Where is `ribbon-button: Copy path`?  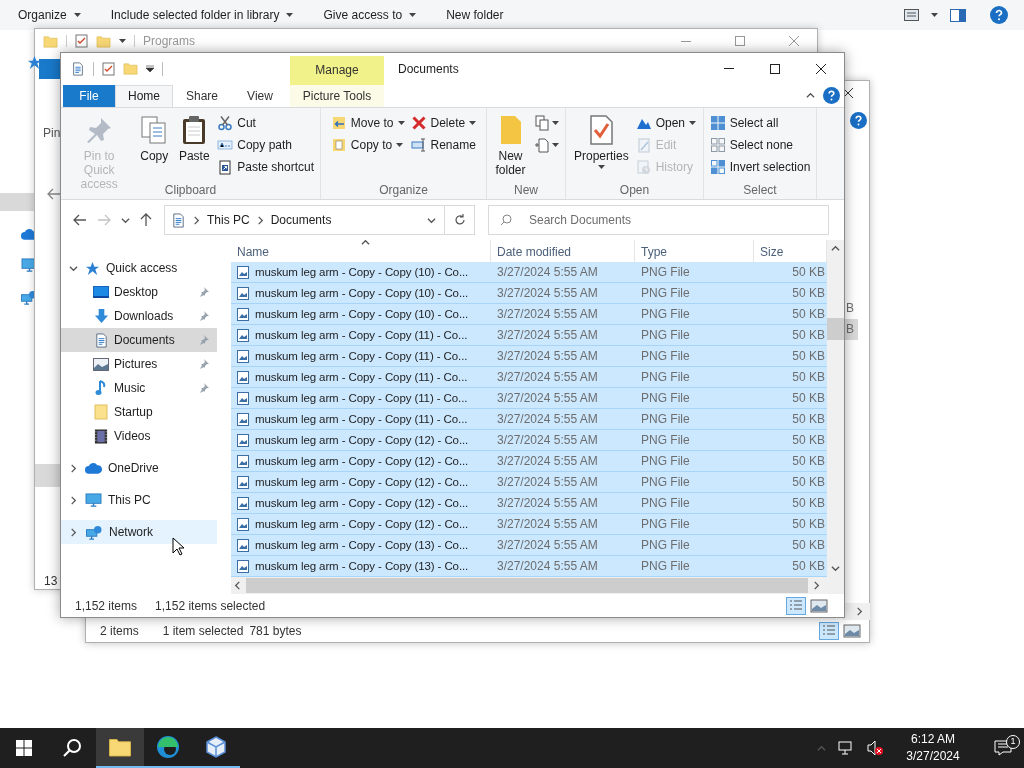 ribbon-button: Copy path is located at coordinates (265, 144).